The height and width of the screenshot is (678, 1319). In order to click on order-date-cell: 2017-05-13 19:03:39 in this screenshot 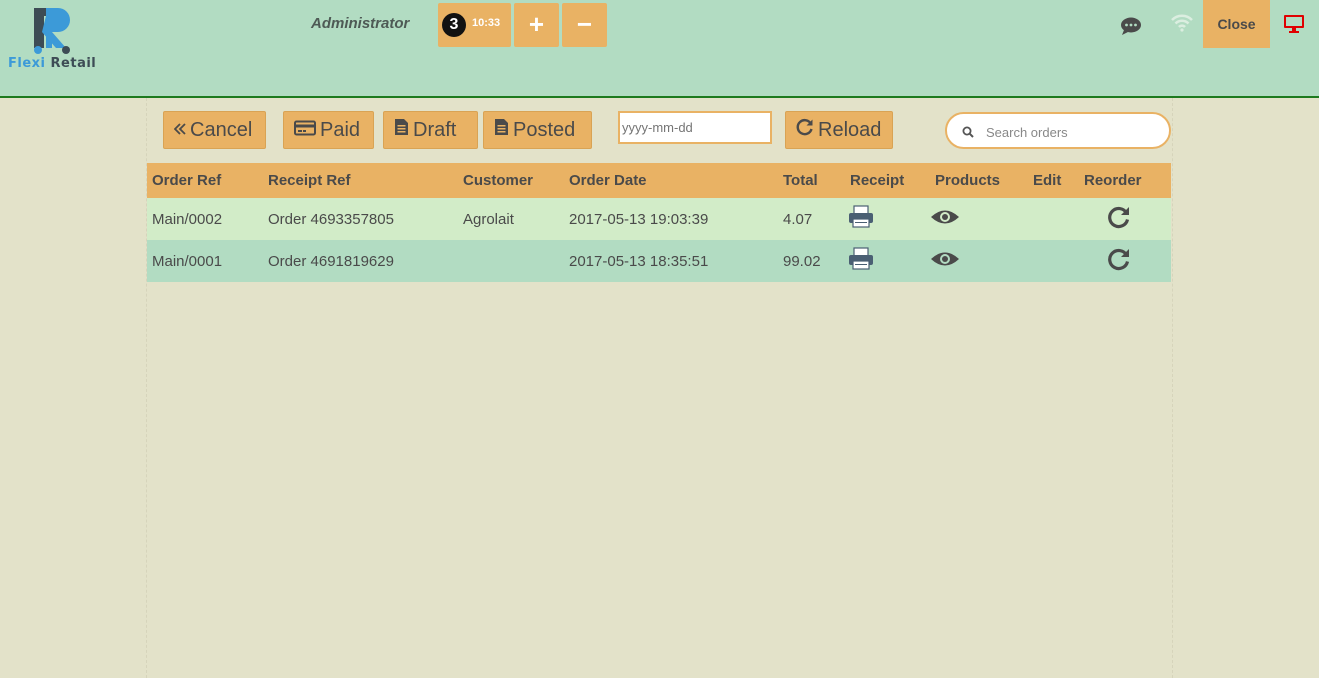, I will do `click(671, 219)`.